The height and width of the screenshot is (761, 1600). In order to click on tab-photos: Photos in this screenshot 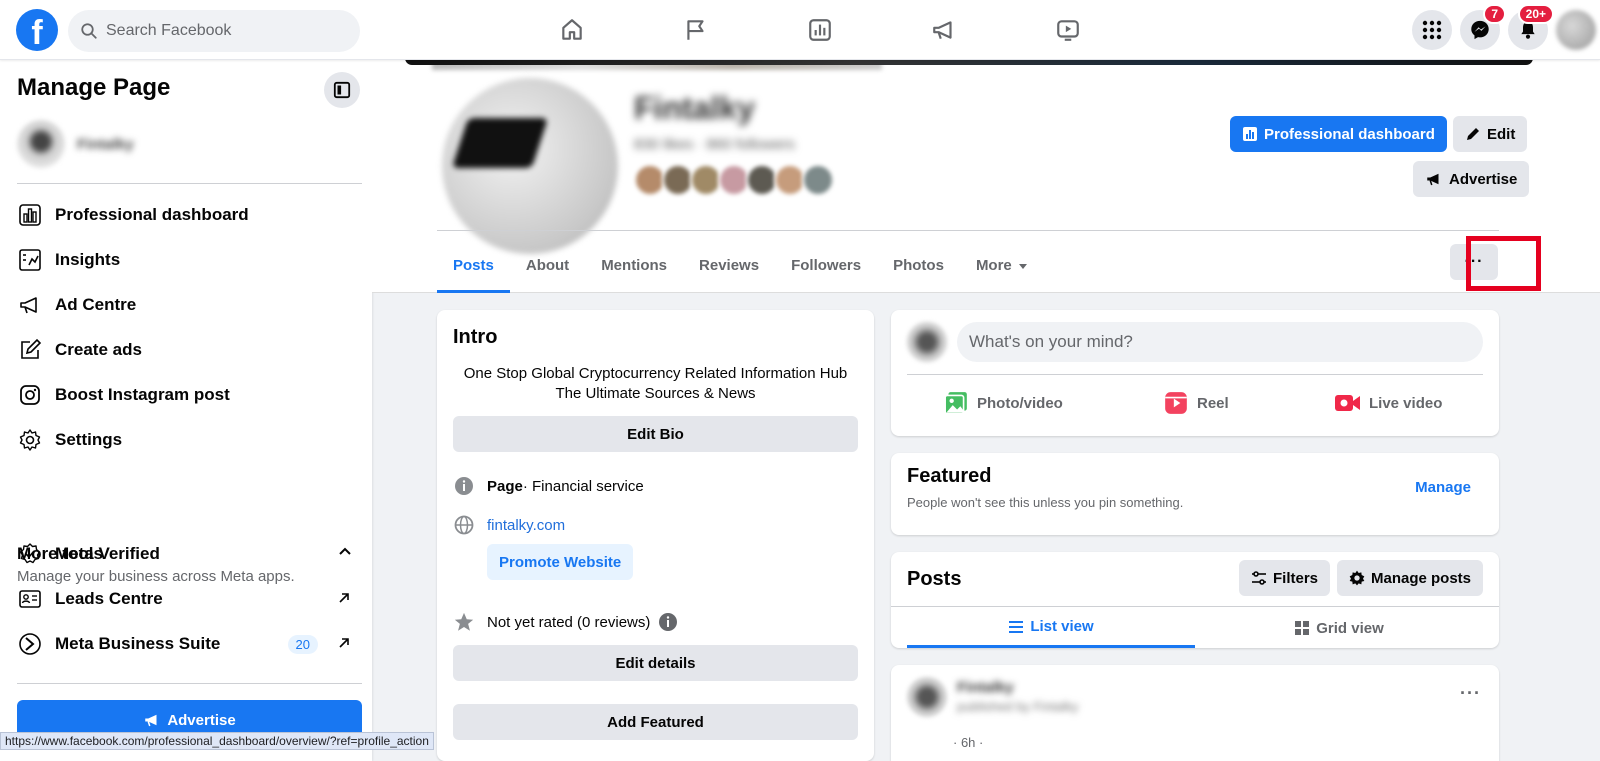, I will do `click(918, 265)`.